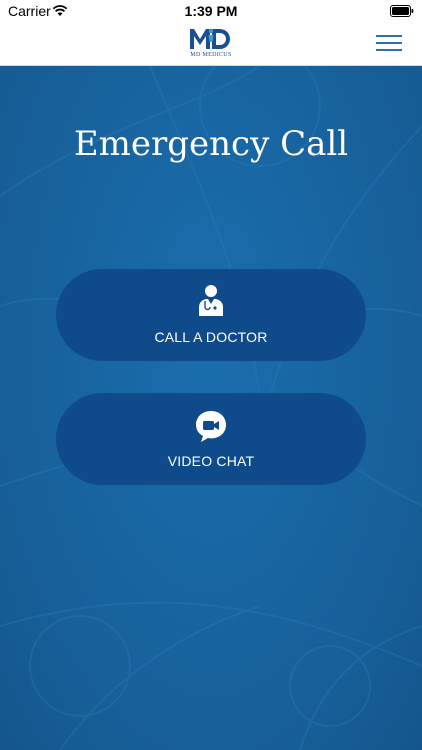  I want to click on call-a-doctor-button: CALL A DOCTOR, so click(211, 315).